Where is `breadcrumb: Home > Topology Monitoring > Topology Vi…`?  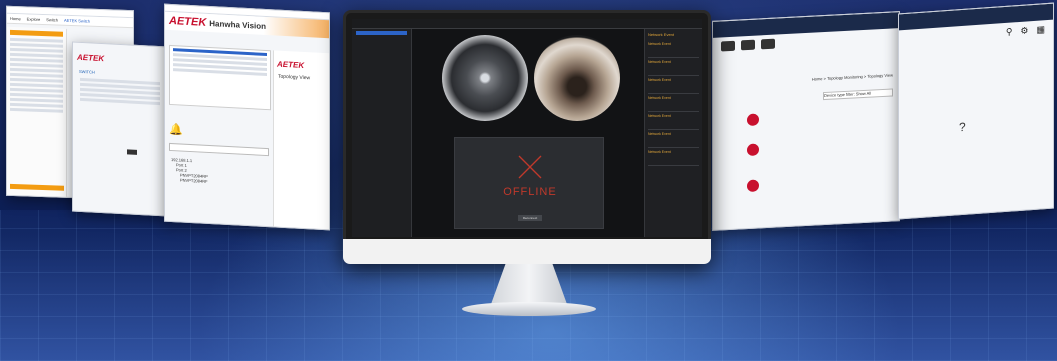 breadcrumb: Home > Topology Monitoring > Topology Vi… is located at coordinates (852, 77).